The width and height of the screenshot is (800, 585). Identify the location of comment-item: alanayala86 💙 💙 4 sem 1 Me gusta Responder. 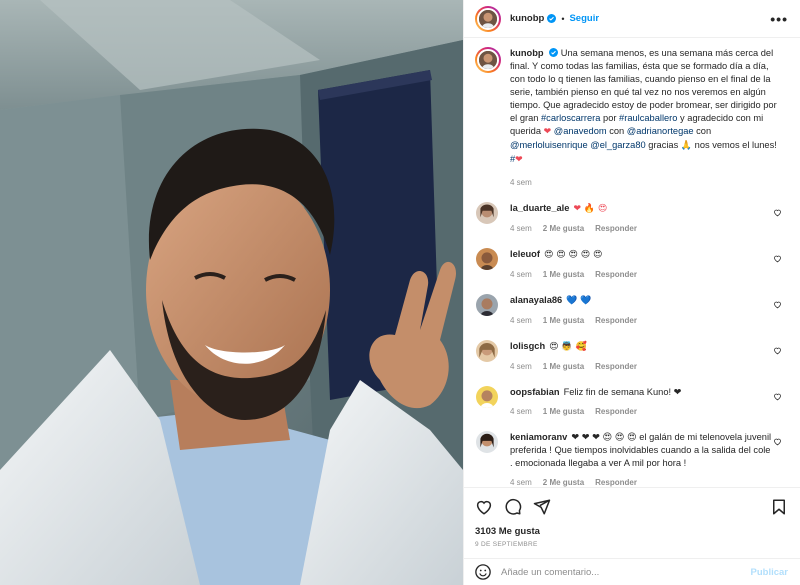
(631, 310).